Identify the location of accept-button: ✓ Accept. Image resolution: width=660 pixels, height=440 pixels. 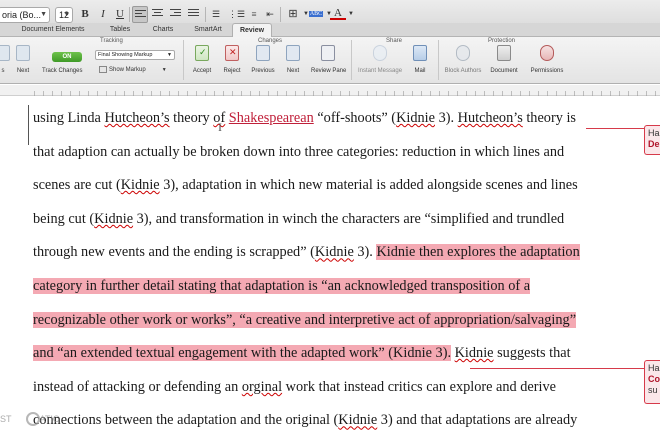
(202, 59).